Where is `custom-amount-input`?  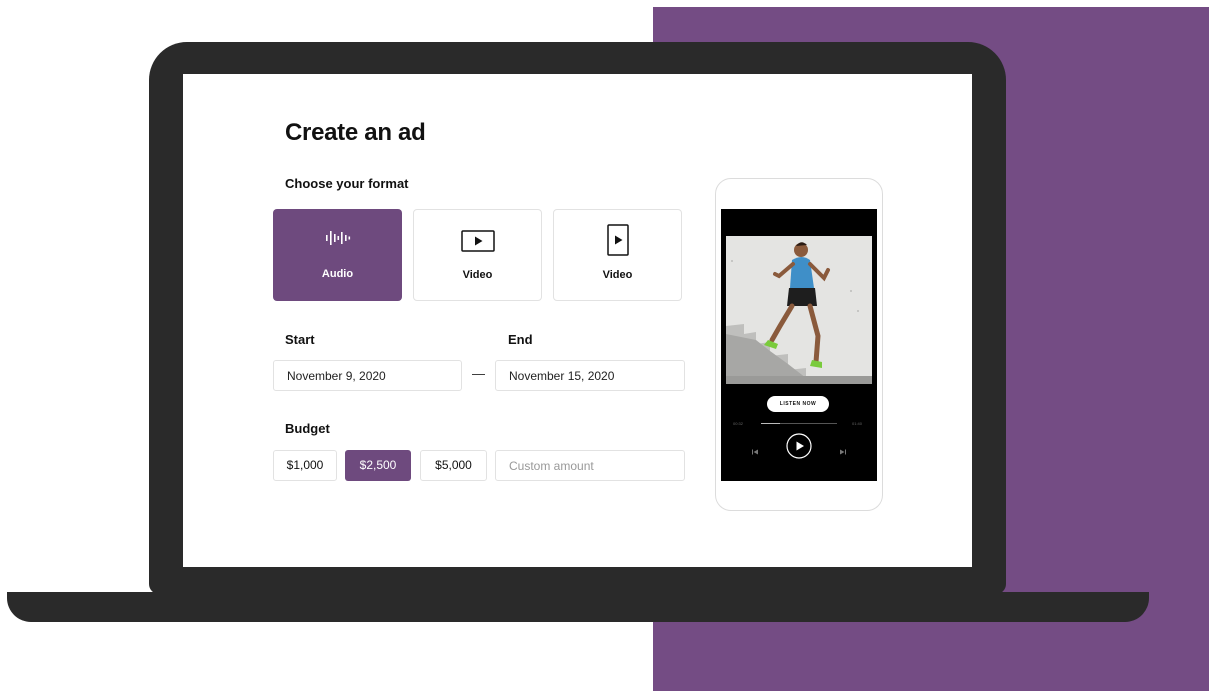
custom-amount-input is located at coordinates (590, 465).